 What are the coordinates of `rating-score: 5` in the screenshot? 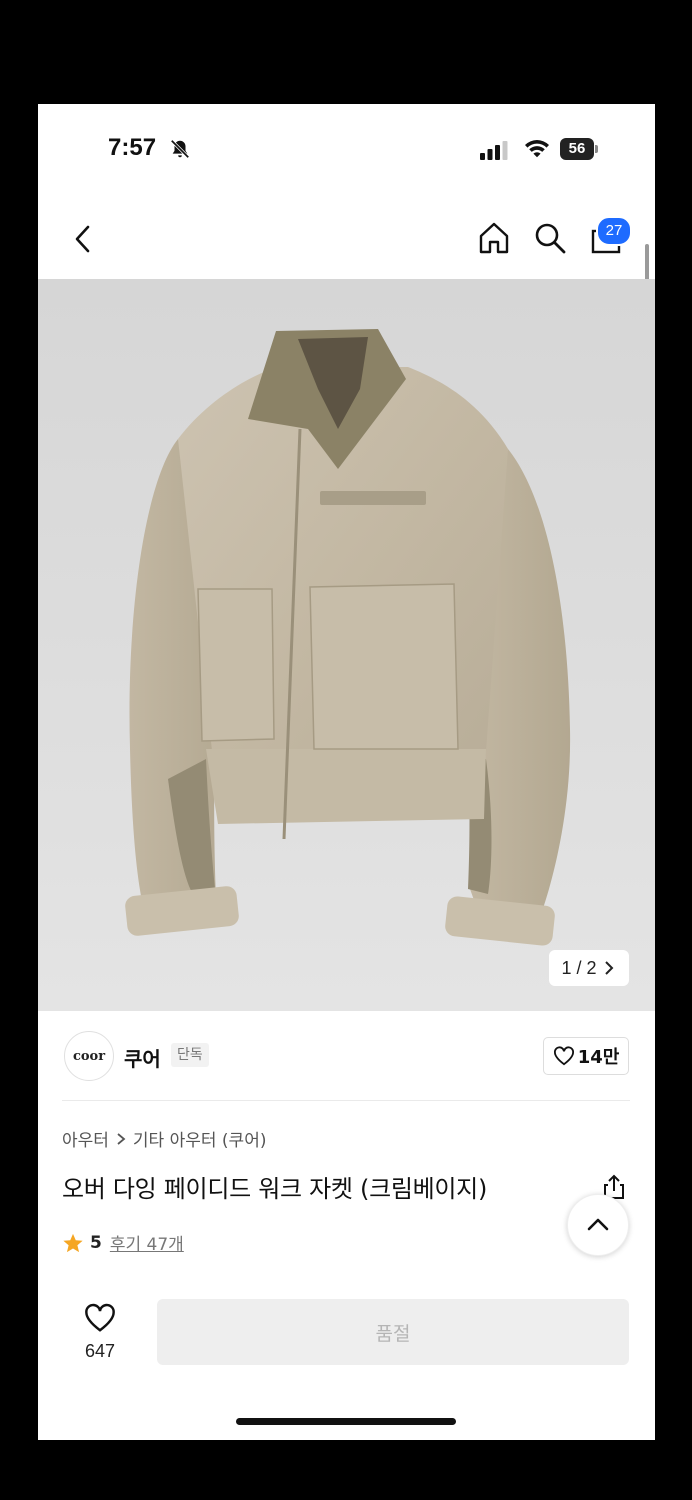 It's located at (96, 1242).